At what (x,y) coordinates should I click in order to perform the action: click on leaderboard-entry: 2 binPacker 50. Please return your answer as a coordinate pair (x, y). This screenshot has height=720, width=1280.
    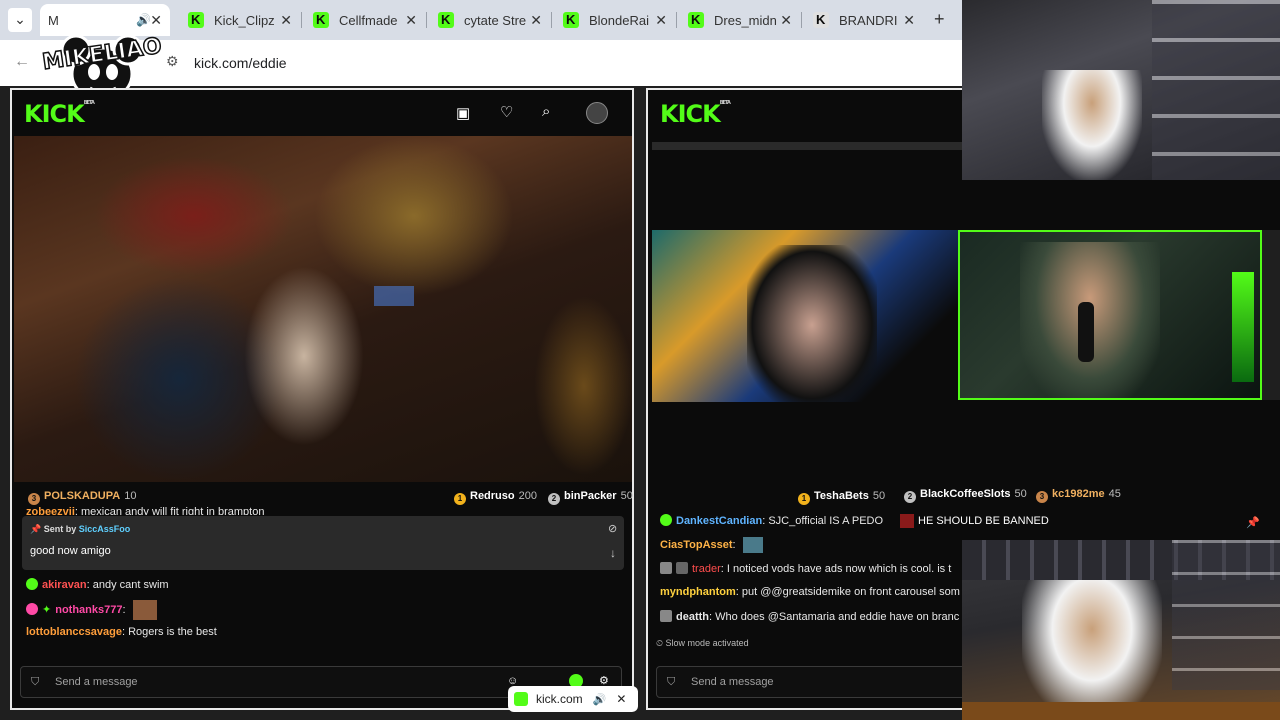
    Looking at the image, I should click on (590, 497).